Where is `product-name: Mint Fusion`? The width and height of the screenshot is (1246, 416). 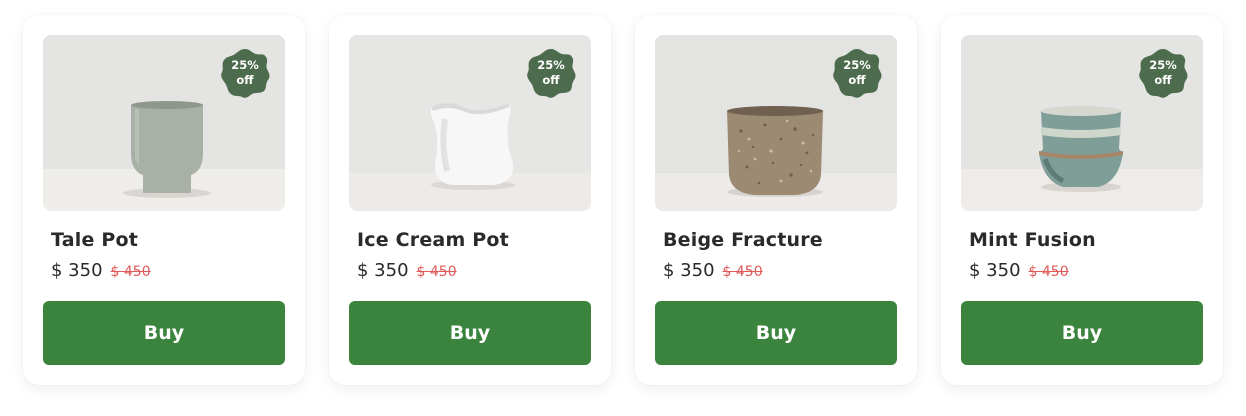 product-name: Mint Fusion is located at coordinates (1032, 240).